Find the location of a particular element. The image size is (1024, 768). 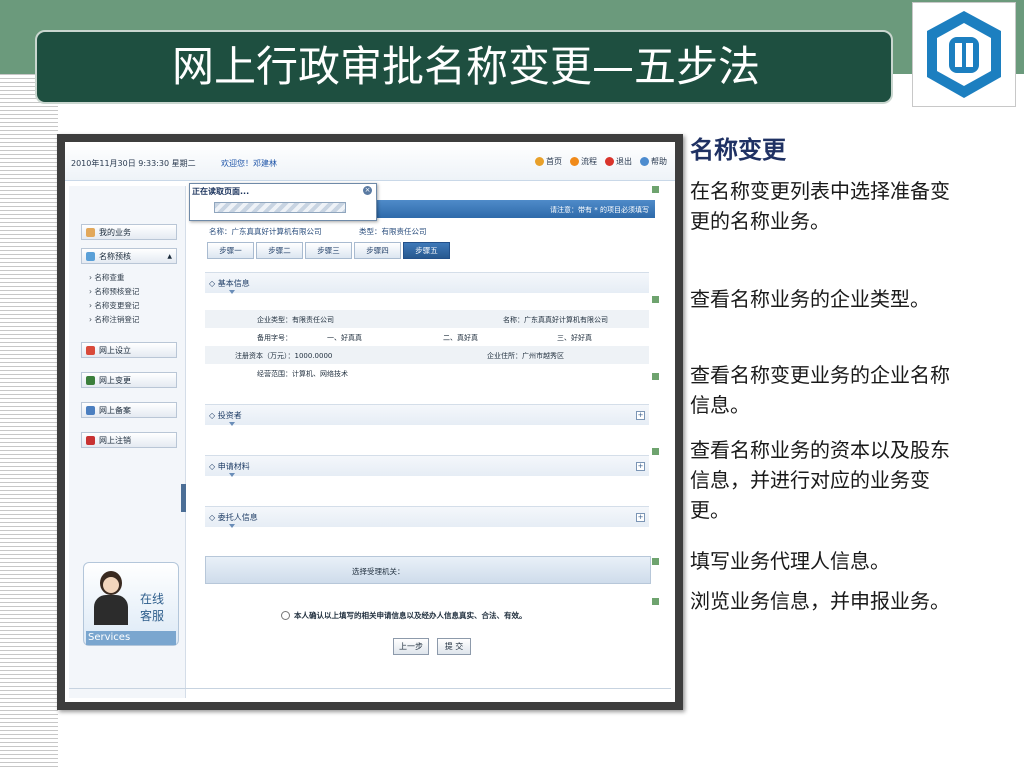

sidebar-subitem: › 名称查重 is located at coordinates (106, 277).